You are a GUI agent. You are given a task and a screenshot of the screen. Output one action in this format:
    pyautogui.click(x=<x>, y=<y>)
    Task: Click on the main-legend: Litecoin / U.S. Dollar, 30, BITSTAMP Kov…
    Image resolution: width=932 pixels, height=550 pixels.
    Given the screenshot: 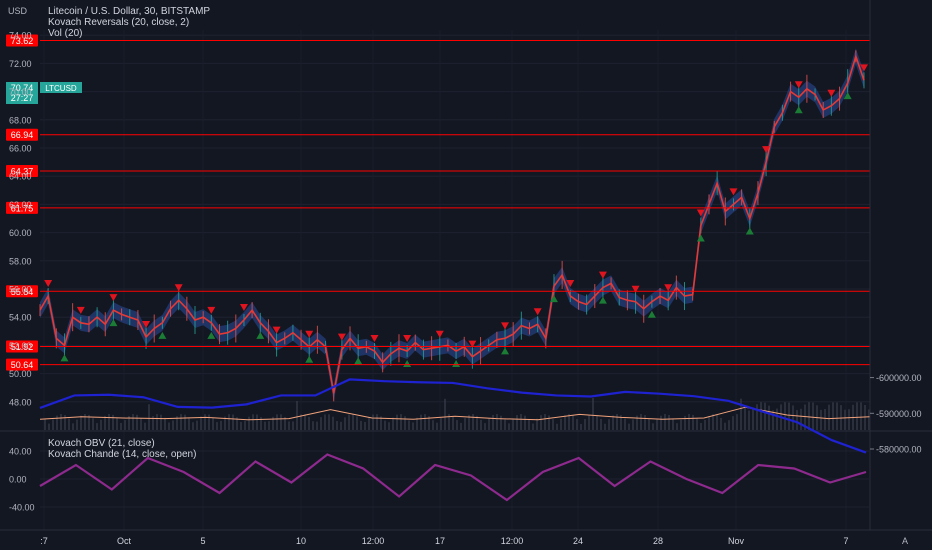 What is the action you would take?
    pyautogui.click(x=129, y=22)
    